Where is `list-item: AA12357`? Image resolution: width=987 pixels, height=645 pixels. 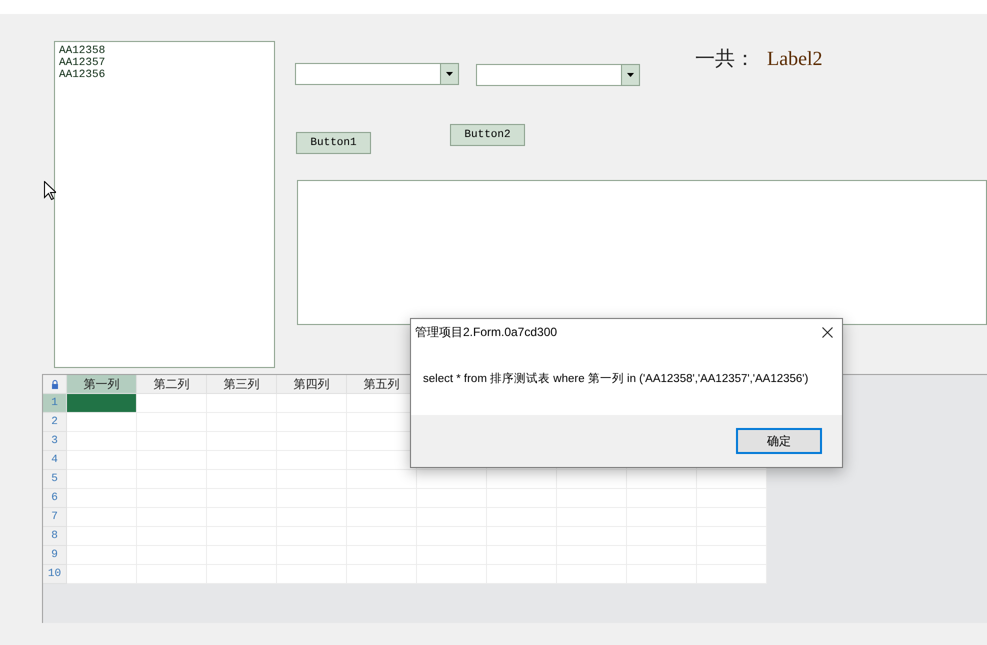 list-item: AA12357 is located at coordinates (164, 63).